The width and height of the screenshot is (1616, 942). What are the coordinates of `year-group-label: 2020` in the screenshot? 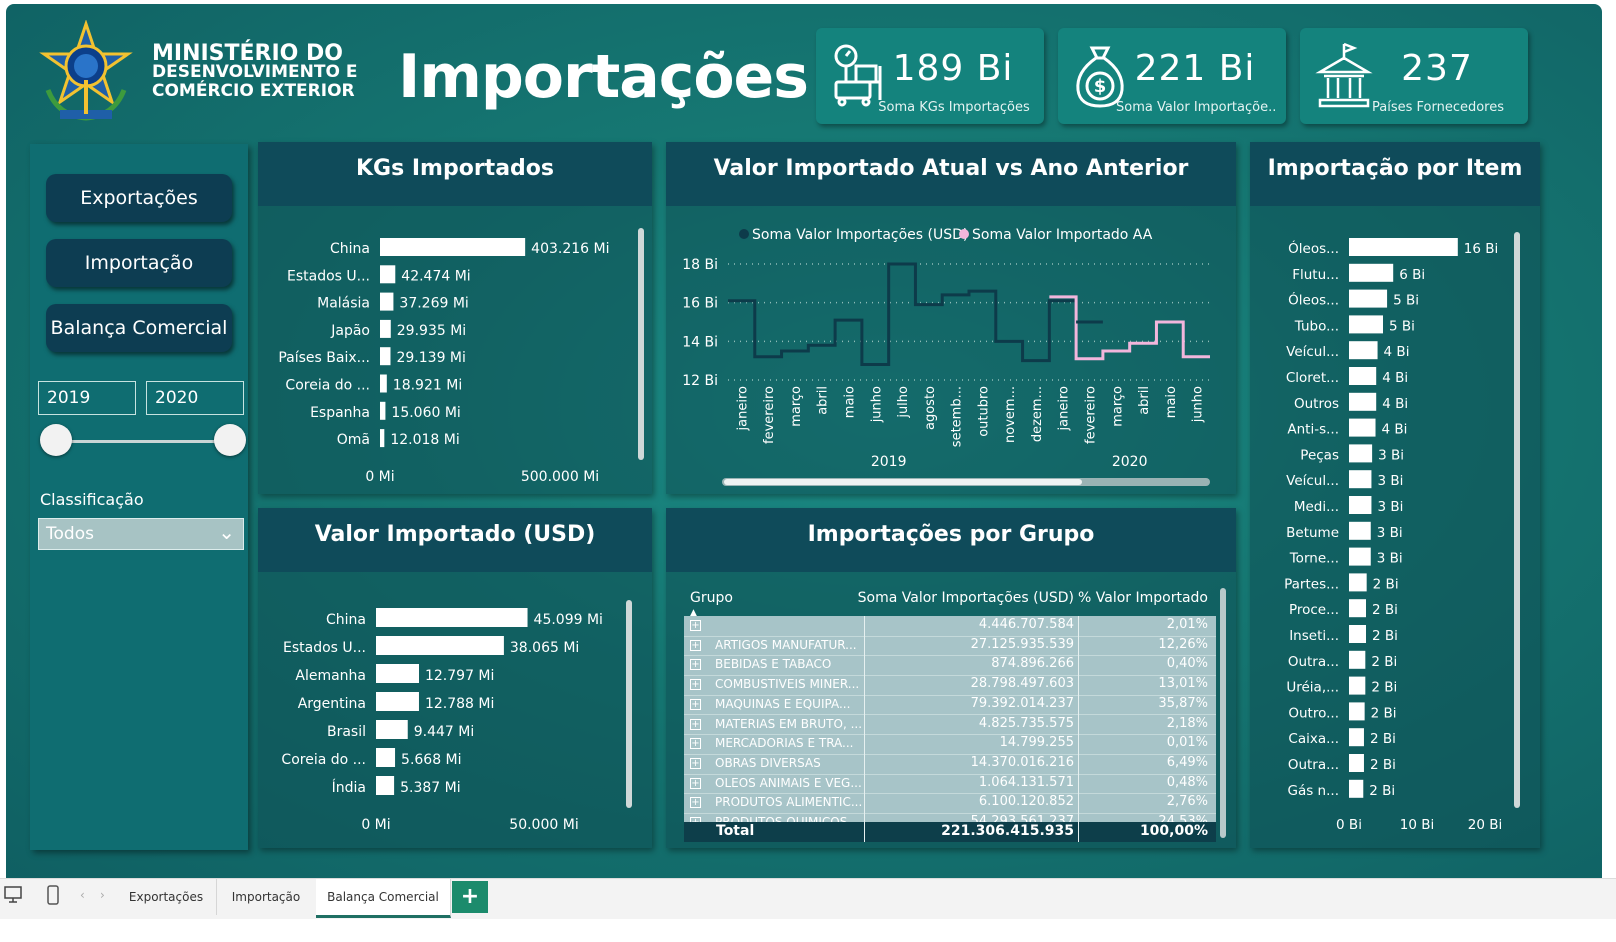 It's located at (1130, 462).